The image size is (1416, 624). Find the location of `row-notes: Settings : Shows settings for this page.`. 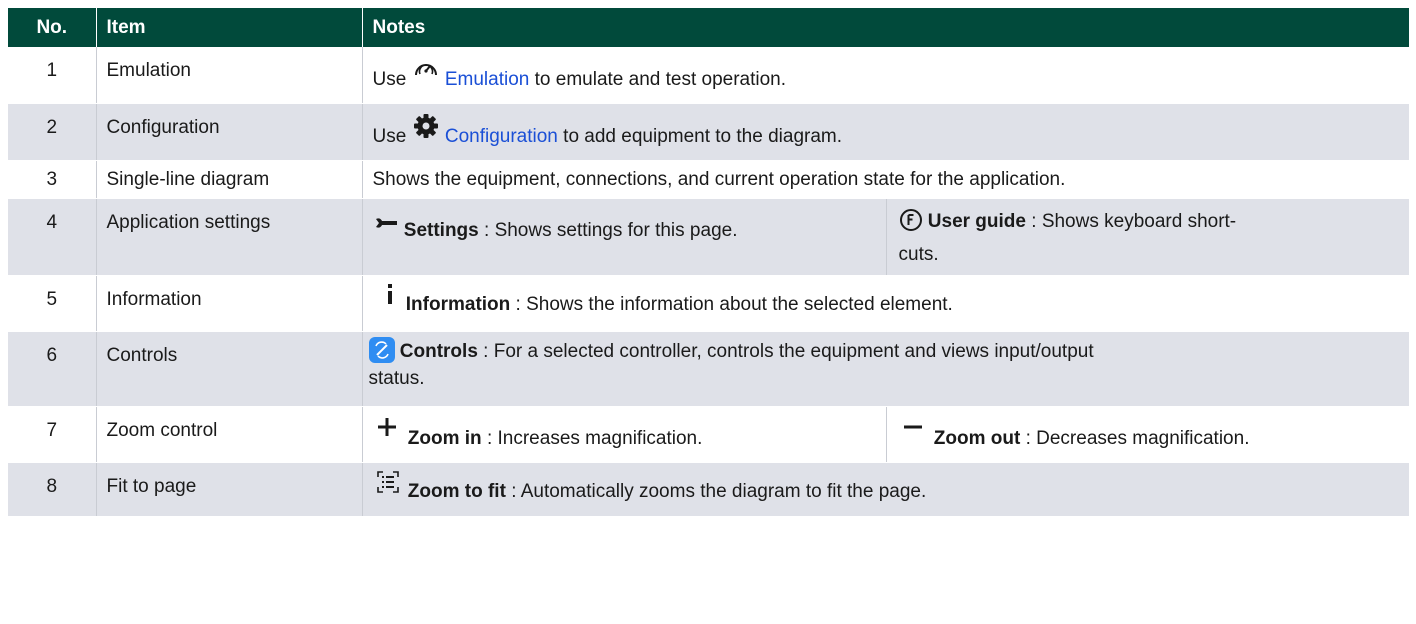

row-notes: Settings : Shows settings for this page. is located at coordinates (885, 237).